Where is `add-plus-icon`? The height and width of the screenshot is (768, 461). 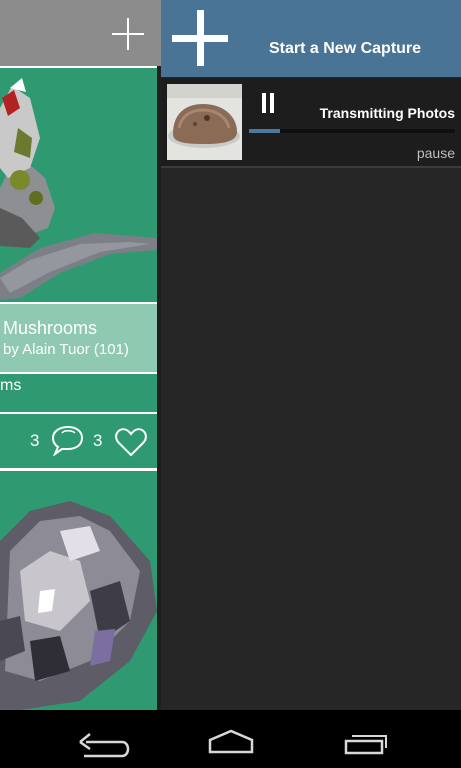 add-plus-icon is located at coordinates (128, 34).